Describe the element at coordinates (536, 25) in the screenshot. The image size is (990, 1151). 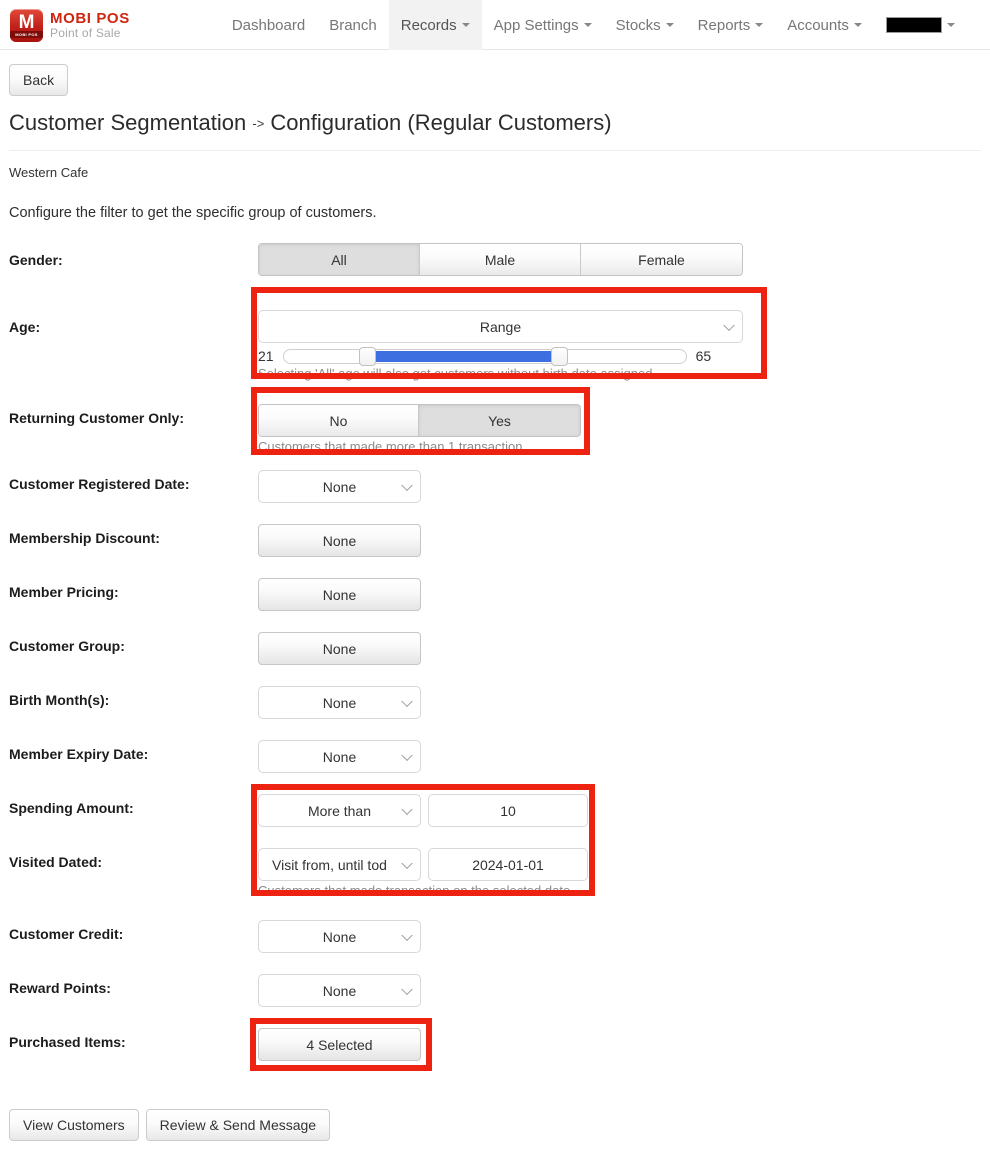
I see `nav-label: App Settings` at that location.